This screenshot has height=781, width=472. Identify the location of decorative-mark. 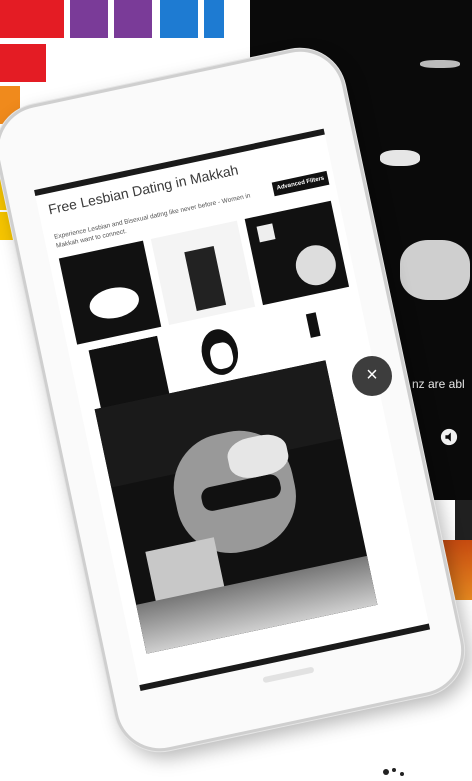
(393, 772).